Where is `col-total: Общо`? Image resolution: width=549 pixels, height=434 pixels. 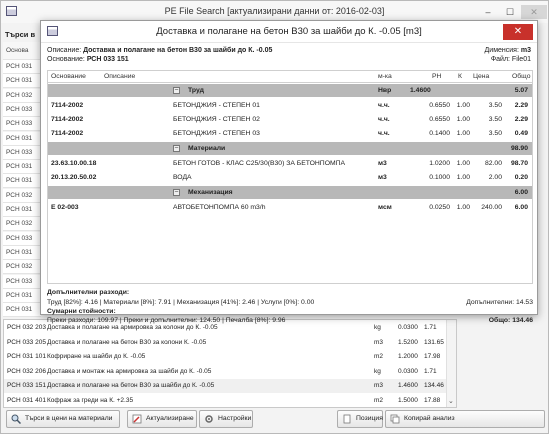 col-total: Общо is located at coordinates (521, 76).